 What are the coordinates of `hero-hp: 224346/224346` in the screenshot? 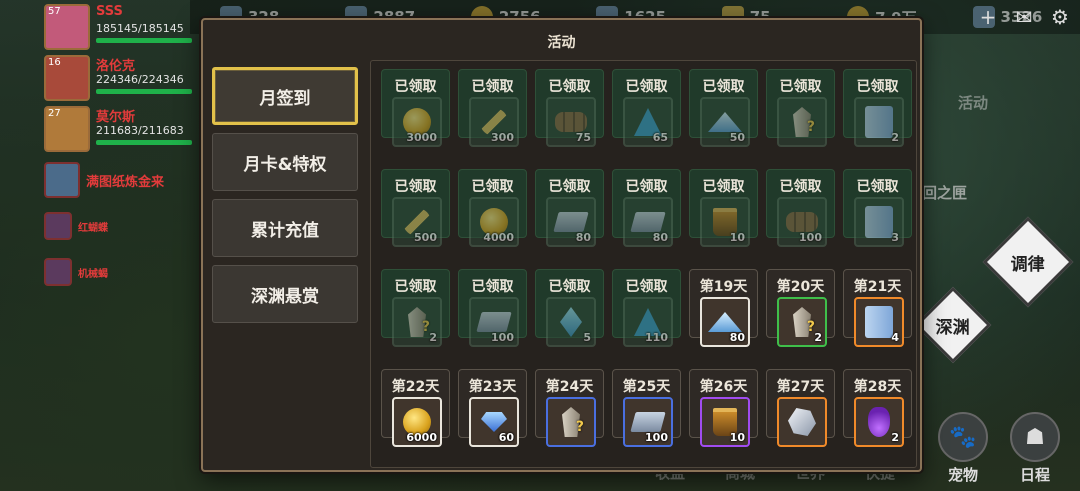 It's located at (140, 79).